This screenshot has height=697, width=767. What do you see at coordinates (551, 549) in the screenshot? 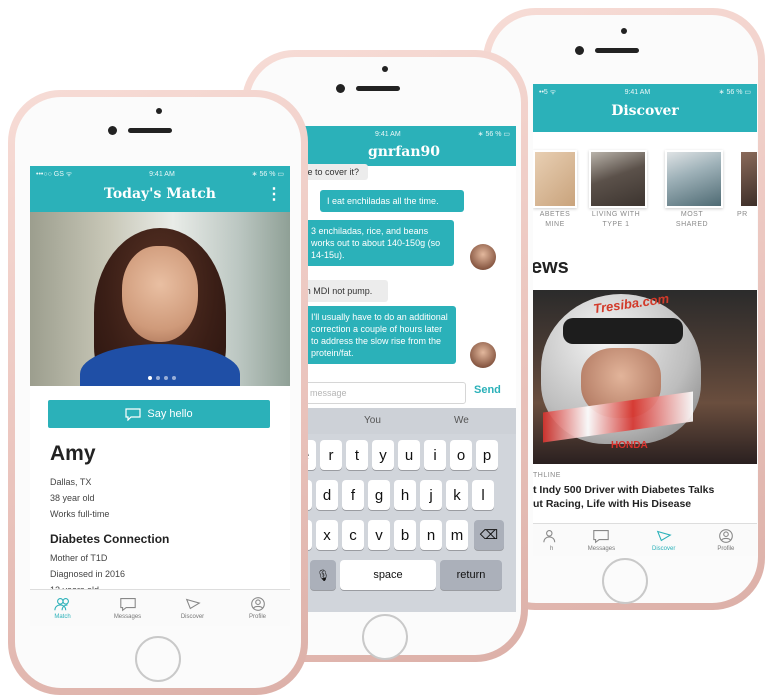
I see `tab-label: h` at bounding box center [551, 549].